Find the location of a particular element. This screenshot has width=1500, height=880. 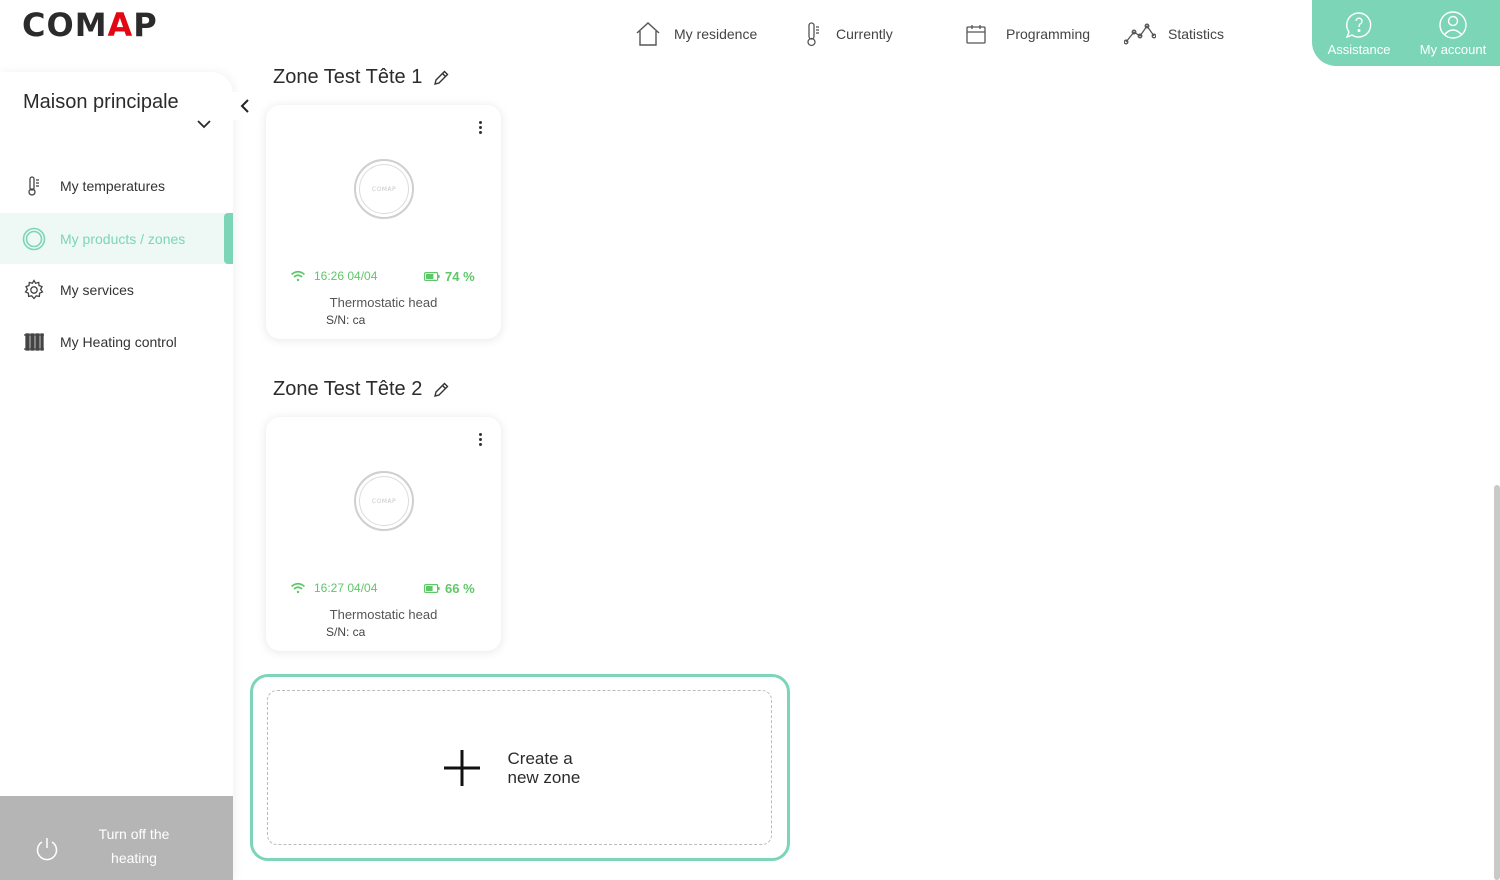

logo-text-a: A is located at coordinates (120, 25).